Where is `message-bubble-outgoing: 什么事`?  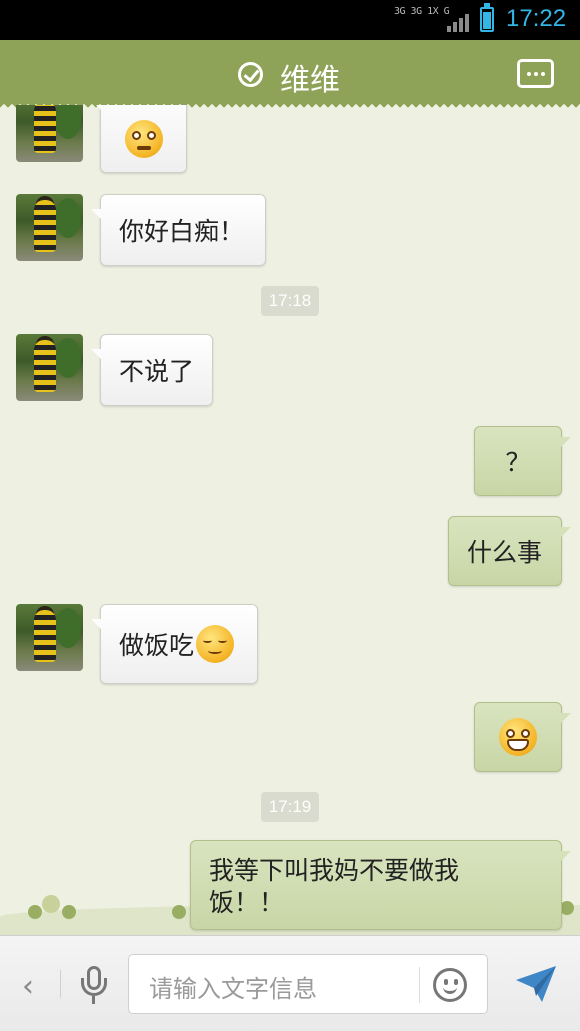
message-bubble-outgoing: 什么事 is located at coordinates (509, 551).